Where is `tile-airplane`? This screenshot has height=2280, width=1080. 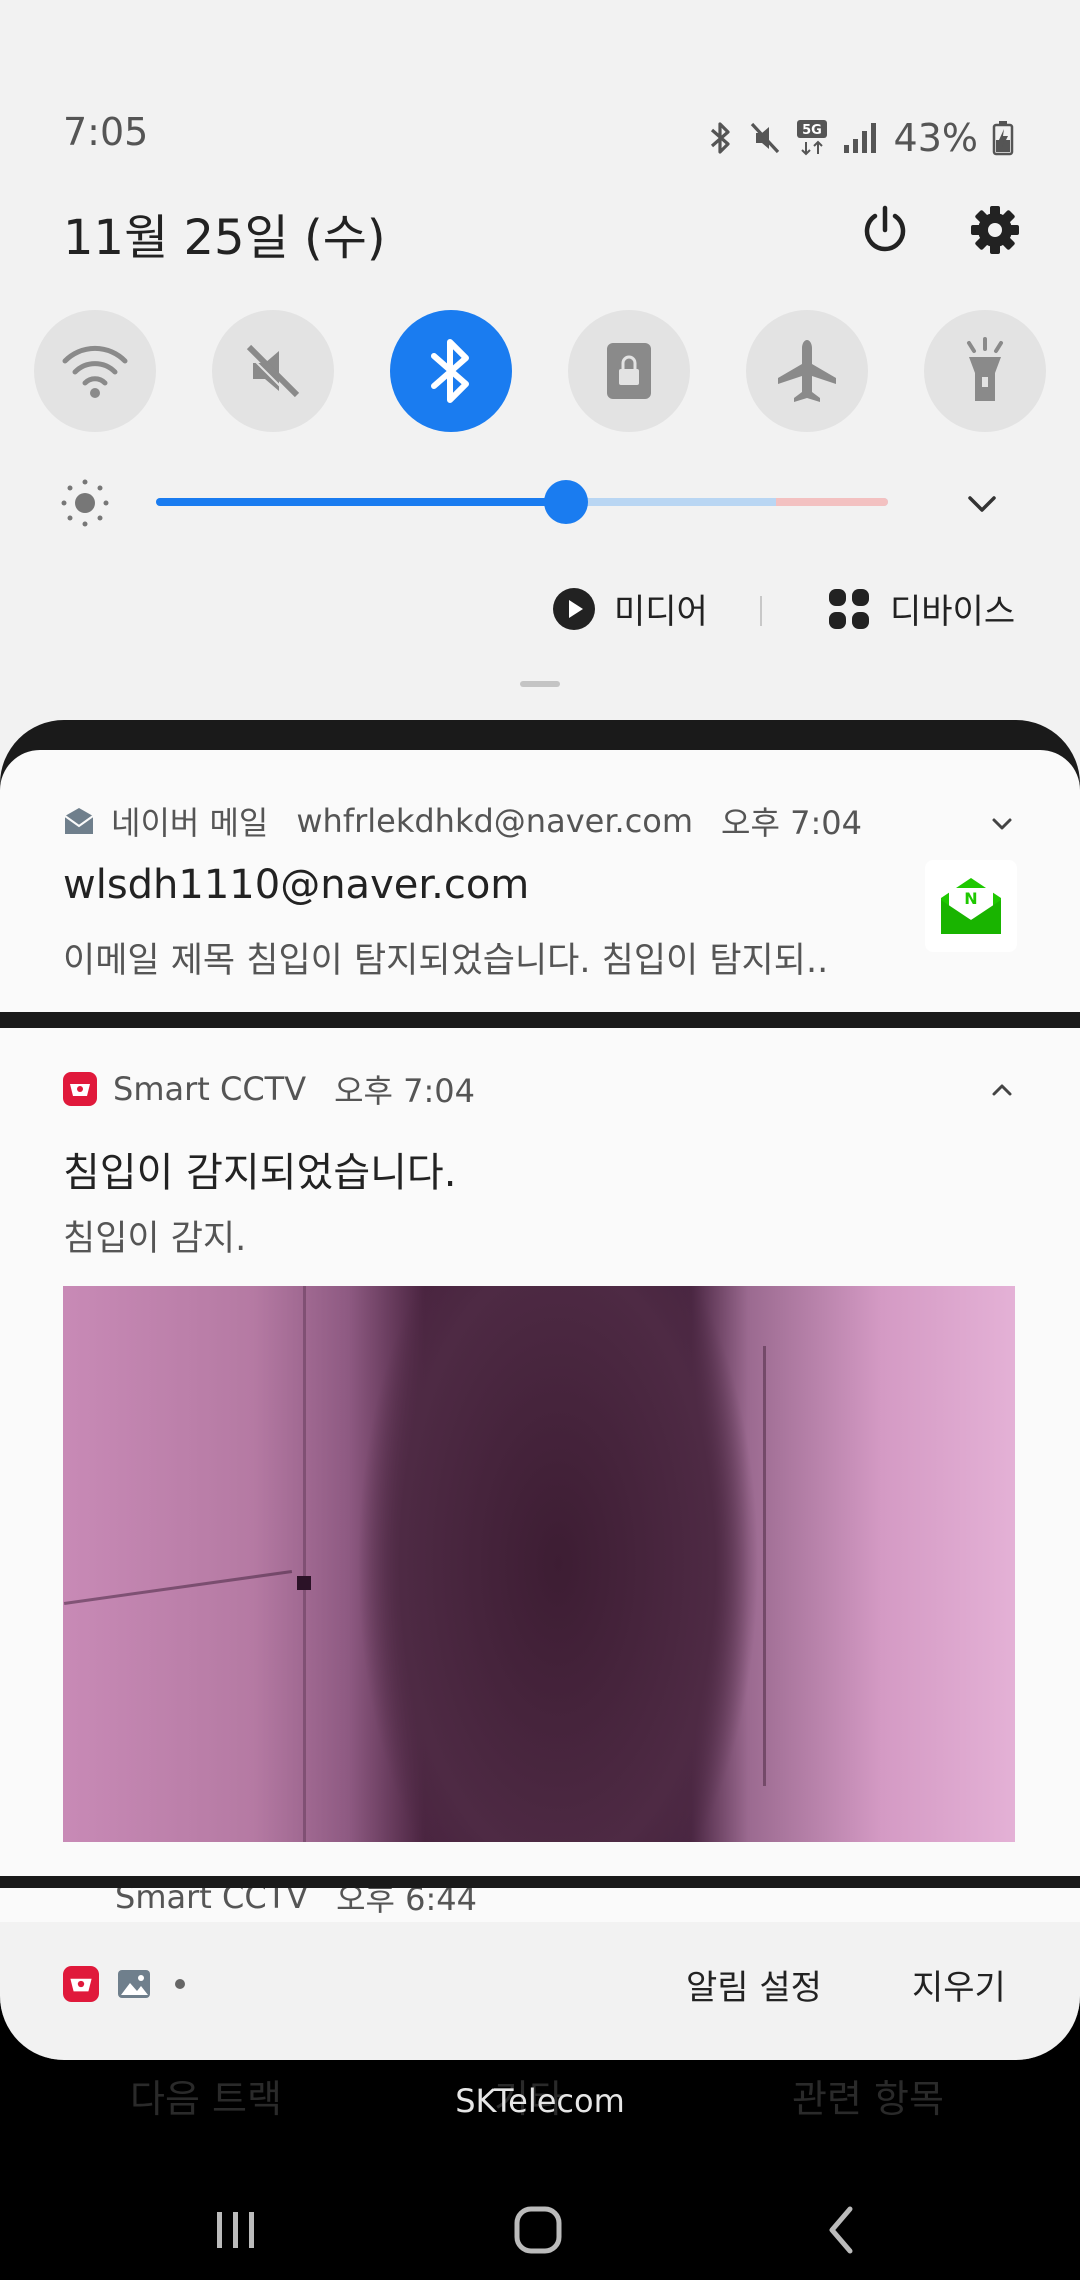
tile-airplane is located at coordinates (807, 371).